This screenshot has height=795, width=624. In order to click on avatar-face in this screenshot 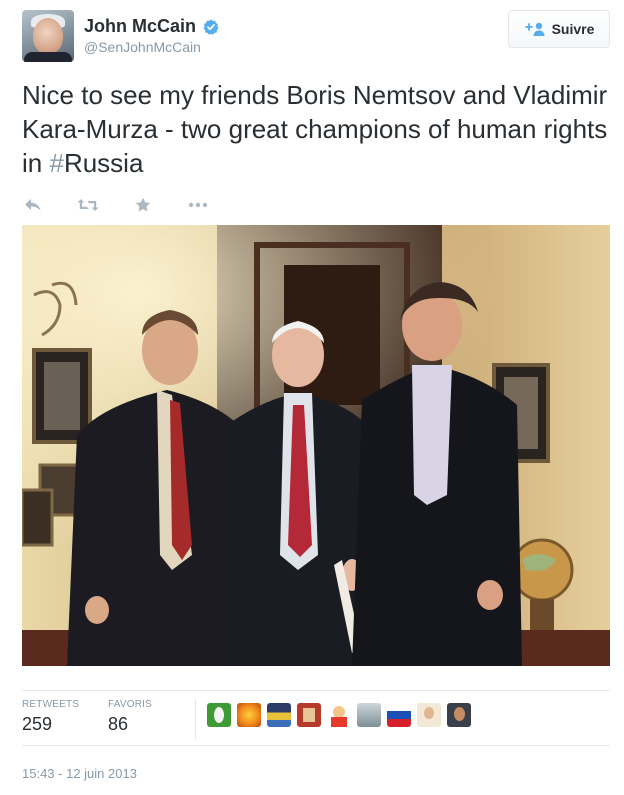, I will do `click(48, 36)`.